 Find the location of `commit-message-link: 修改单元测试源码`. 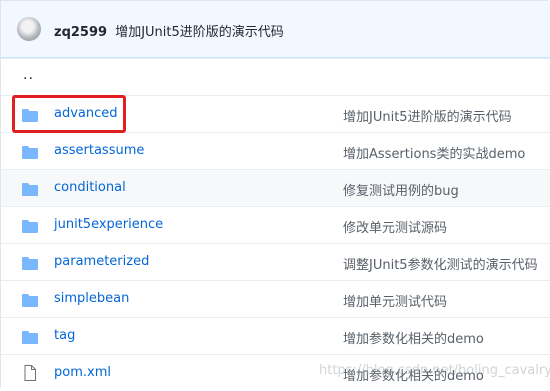

commit-message-link: 修改单元测试源码 is located at coordinates (395, 226).